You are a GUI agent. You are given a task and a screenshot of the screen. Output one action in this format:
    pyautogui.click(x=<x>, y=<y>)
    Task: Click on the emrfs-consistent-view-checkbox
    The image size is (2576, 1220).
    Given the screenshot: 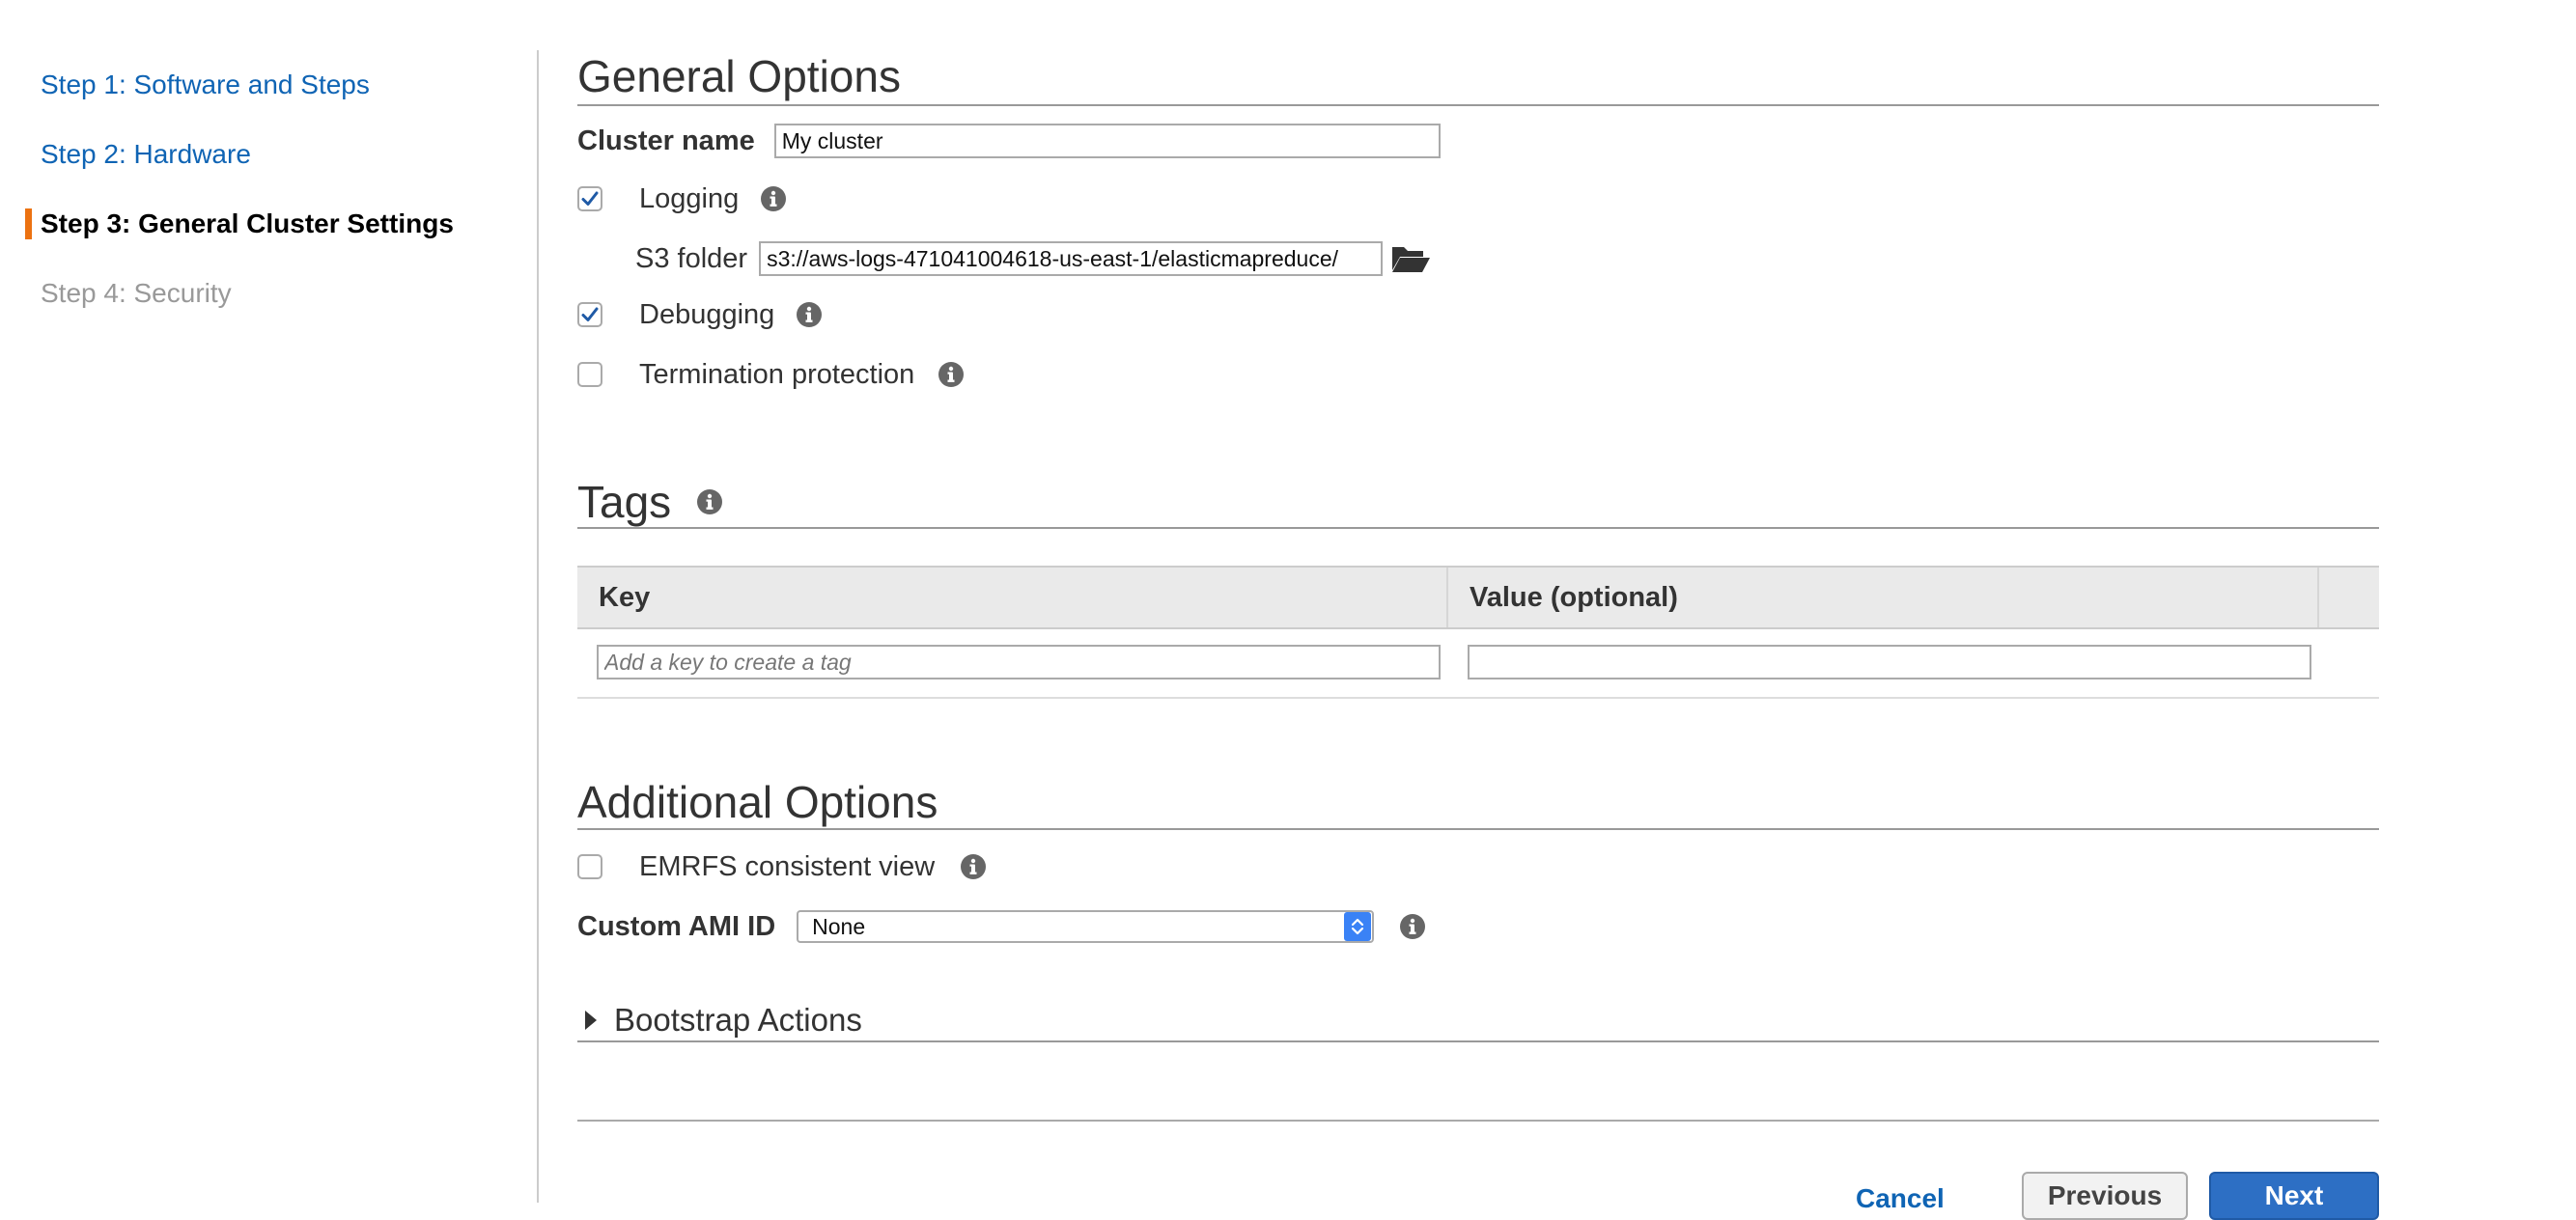 What is the action you would take?
    pyautogui.click(x=589, y=866)
    